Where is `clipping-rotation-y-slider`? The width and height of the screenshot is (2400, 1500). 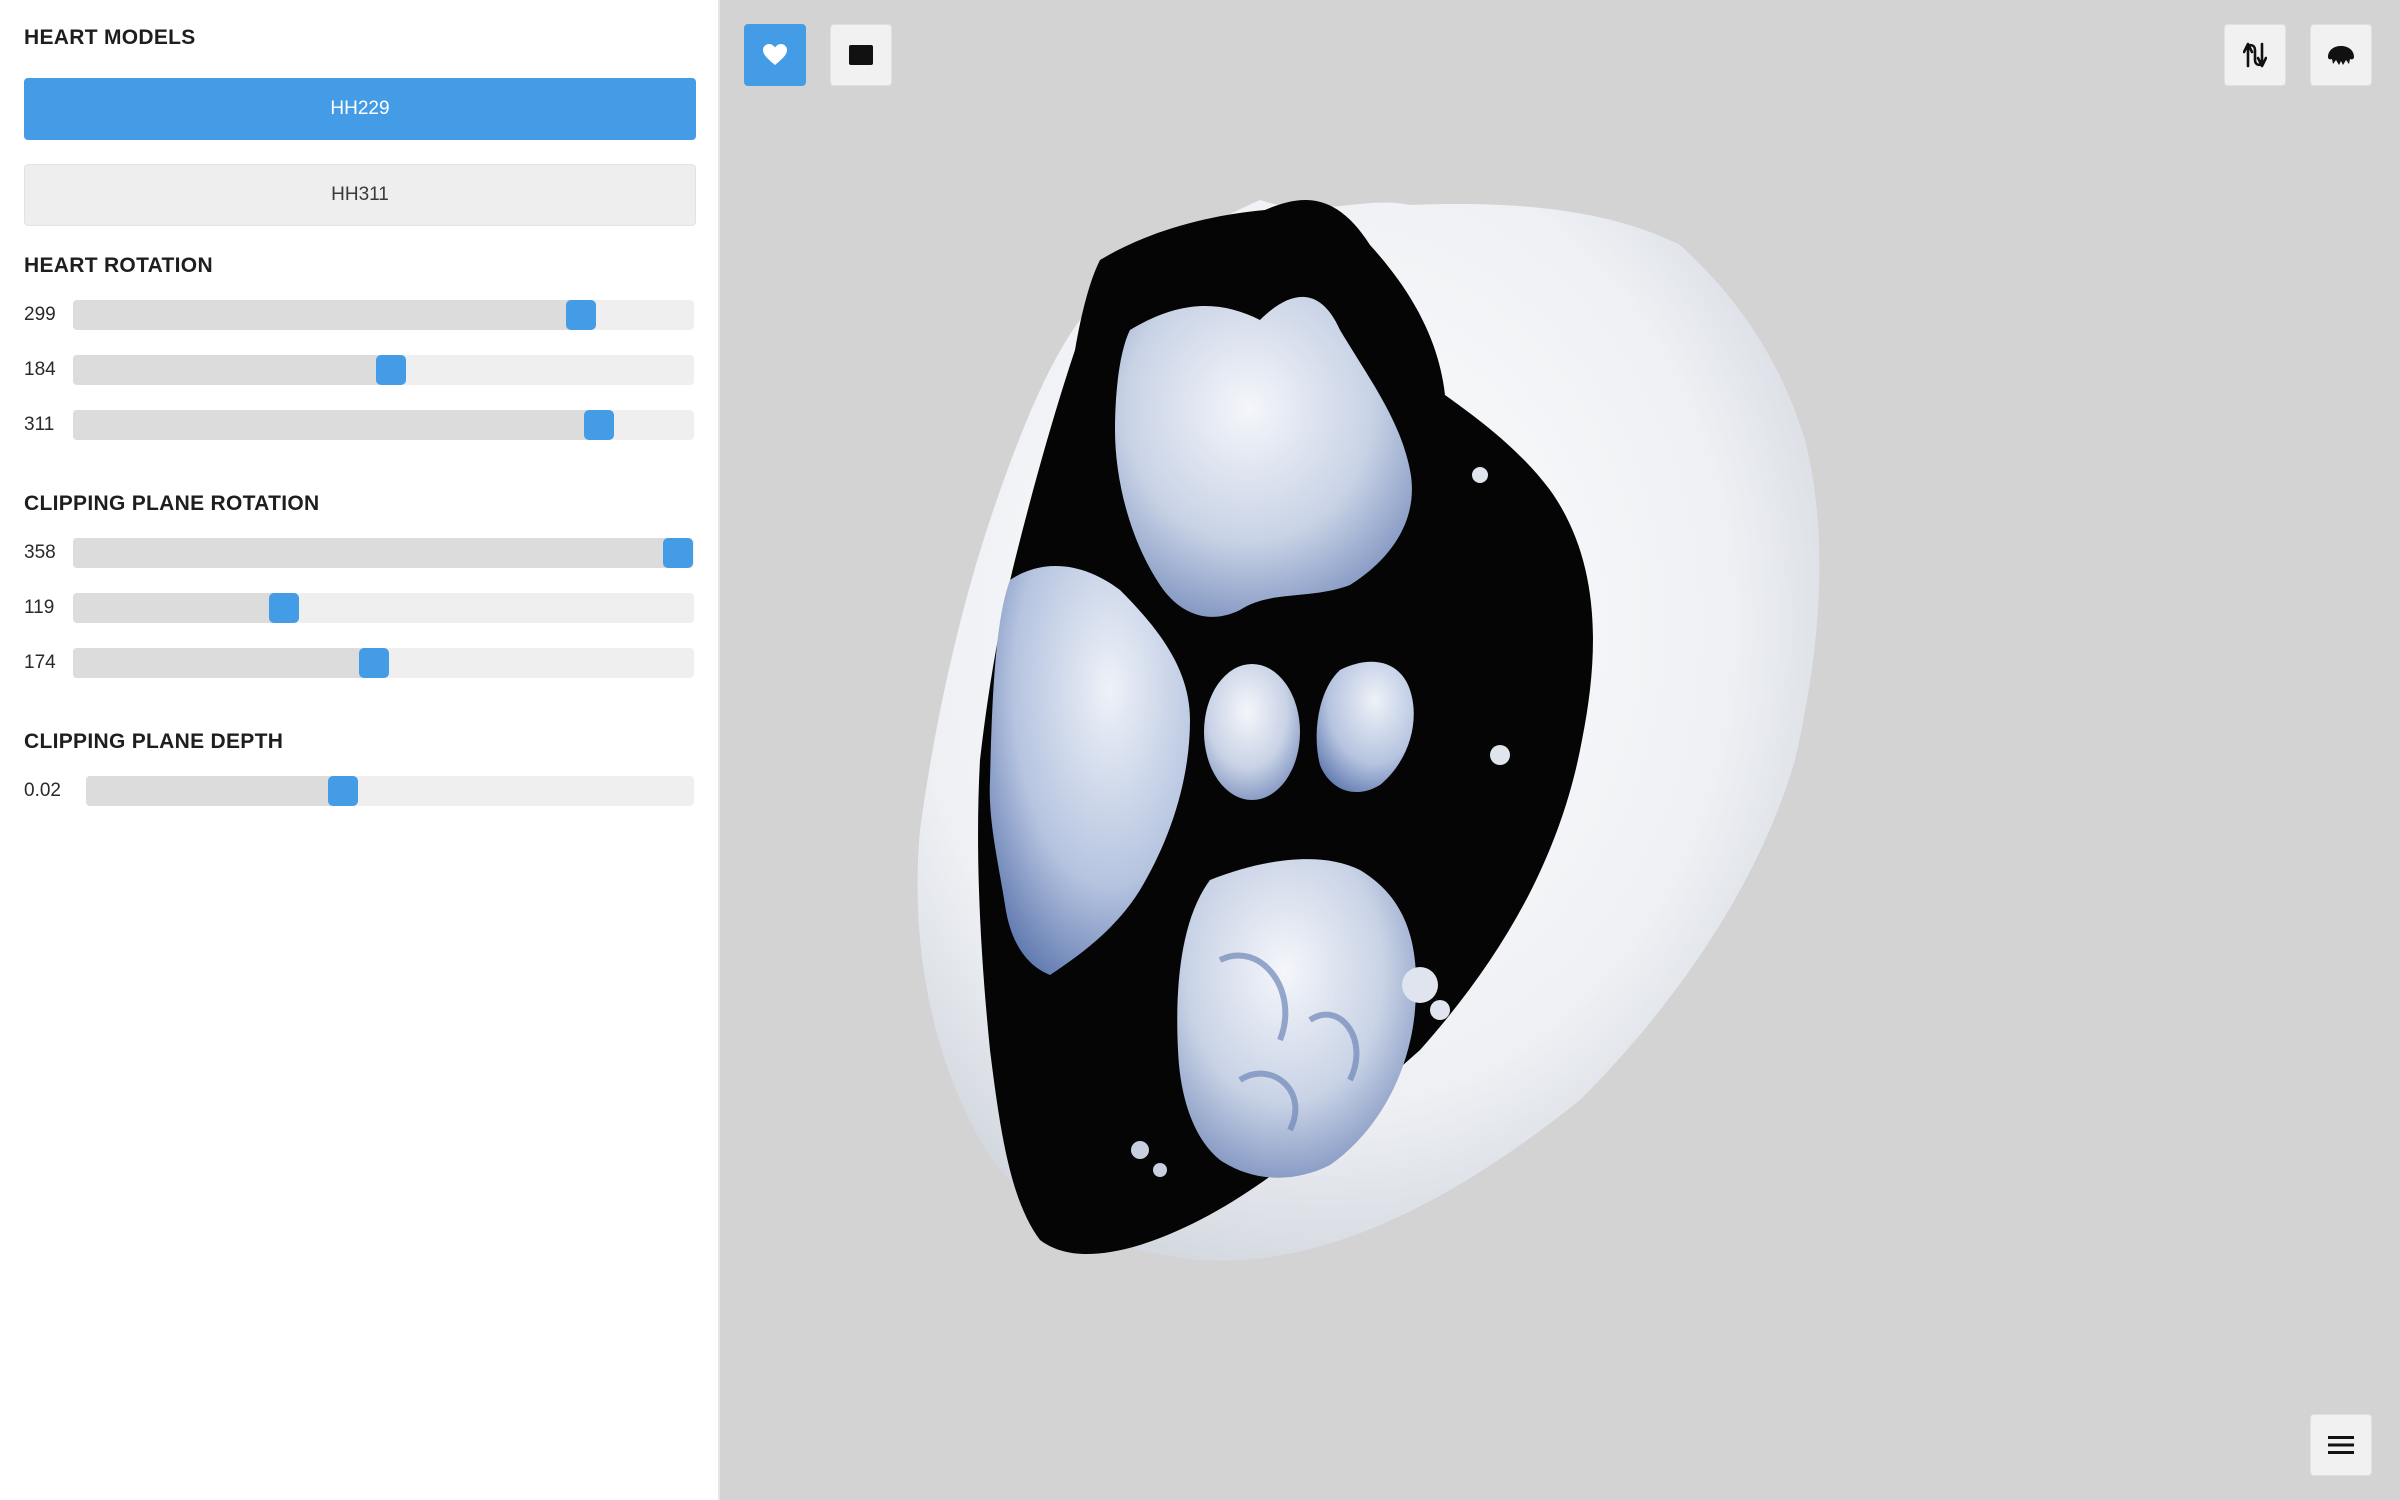
clipping-rotation-y-slider is located at coordinates (383, 608).